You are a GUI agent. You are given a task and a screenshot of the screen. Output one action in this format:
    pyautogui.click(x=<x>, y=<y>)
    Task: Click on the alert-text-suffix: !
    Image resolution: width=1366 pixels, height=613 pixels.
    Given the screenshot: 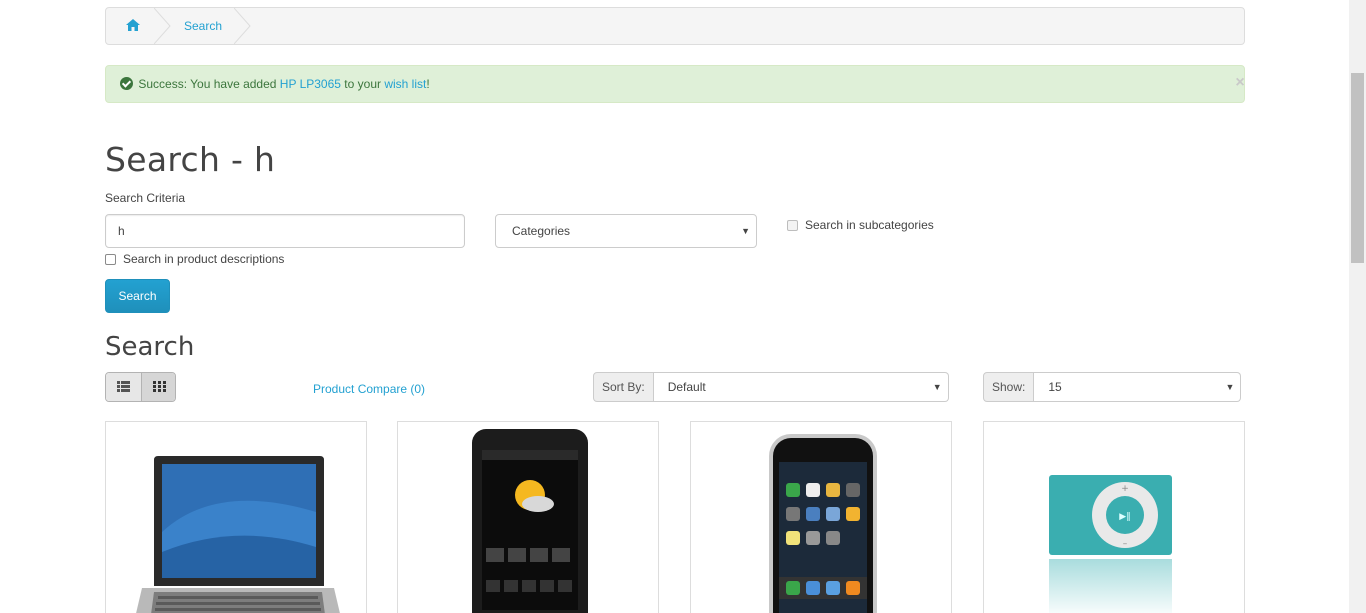 What is the action you would take?
    pyautogui.click(x=428, y=84)
    